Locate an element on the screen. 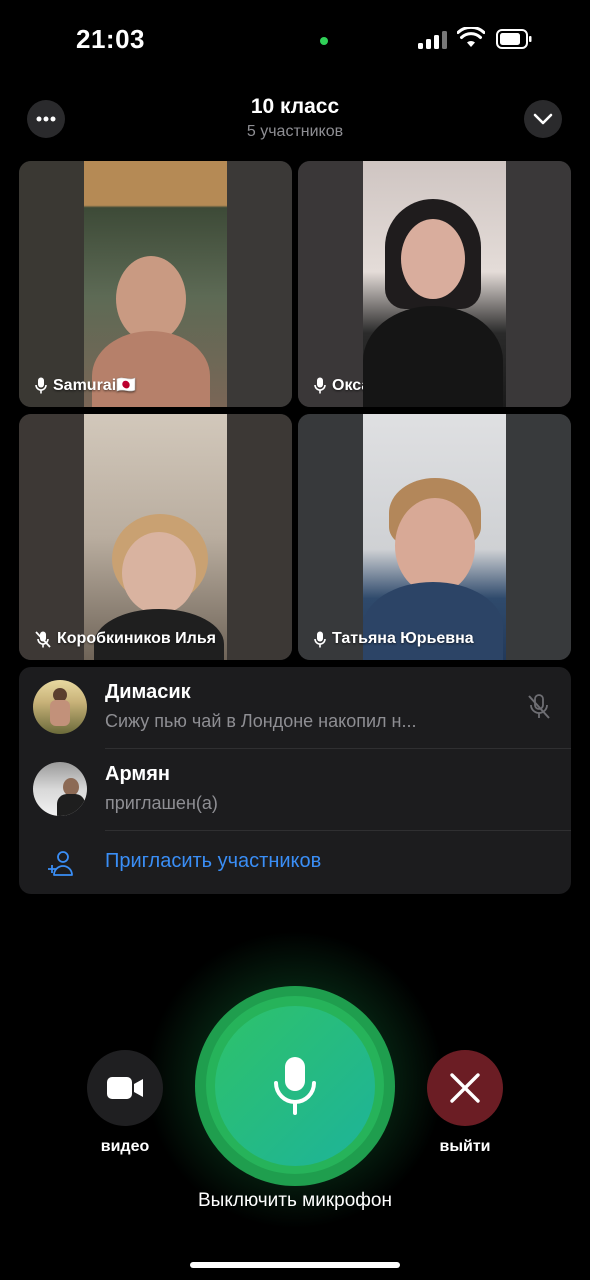  participant-name: Димасик is located at coordinates (148, 692).